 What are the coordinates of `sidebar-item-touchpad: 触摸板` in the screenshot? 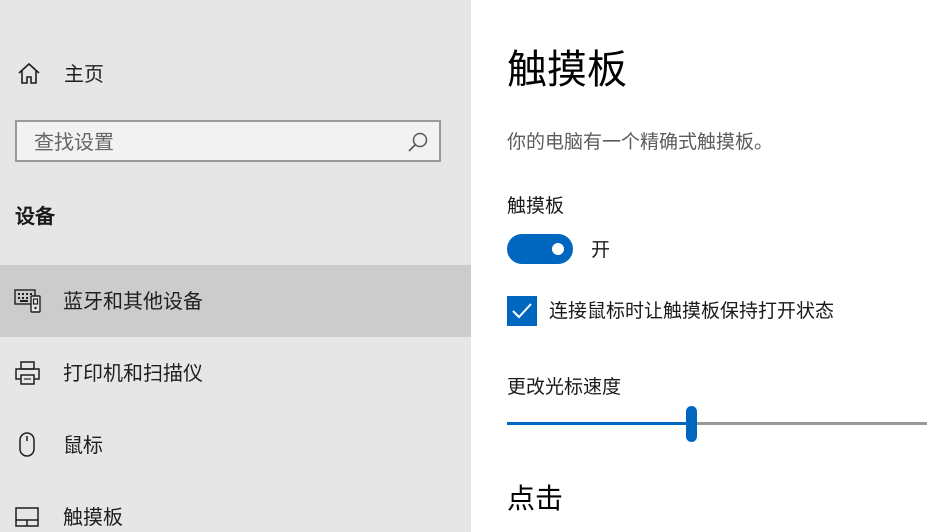 It's located at (235, 506).